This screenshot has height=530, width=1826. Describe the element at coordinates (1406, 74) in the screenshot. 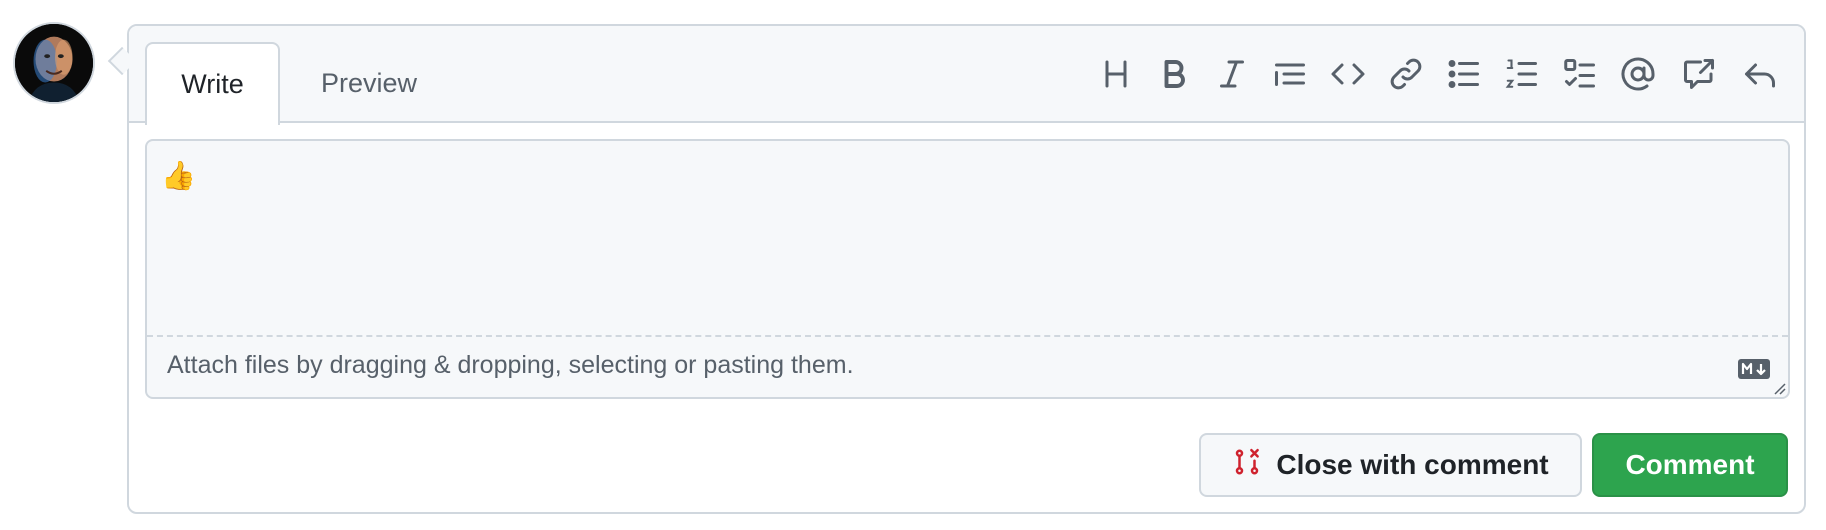

I see `link-icon` at that location.